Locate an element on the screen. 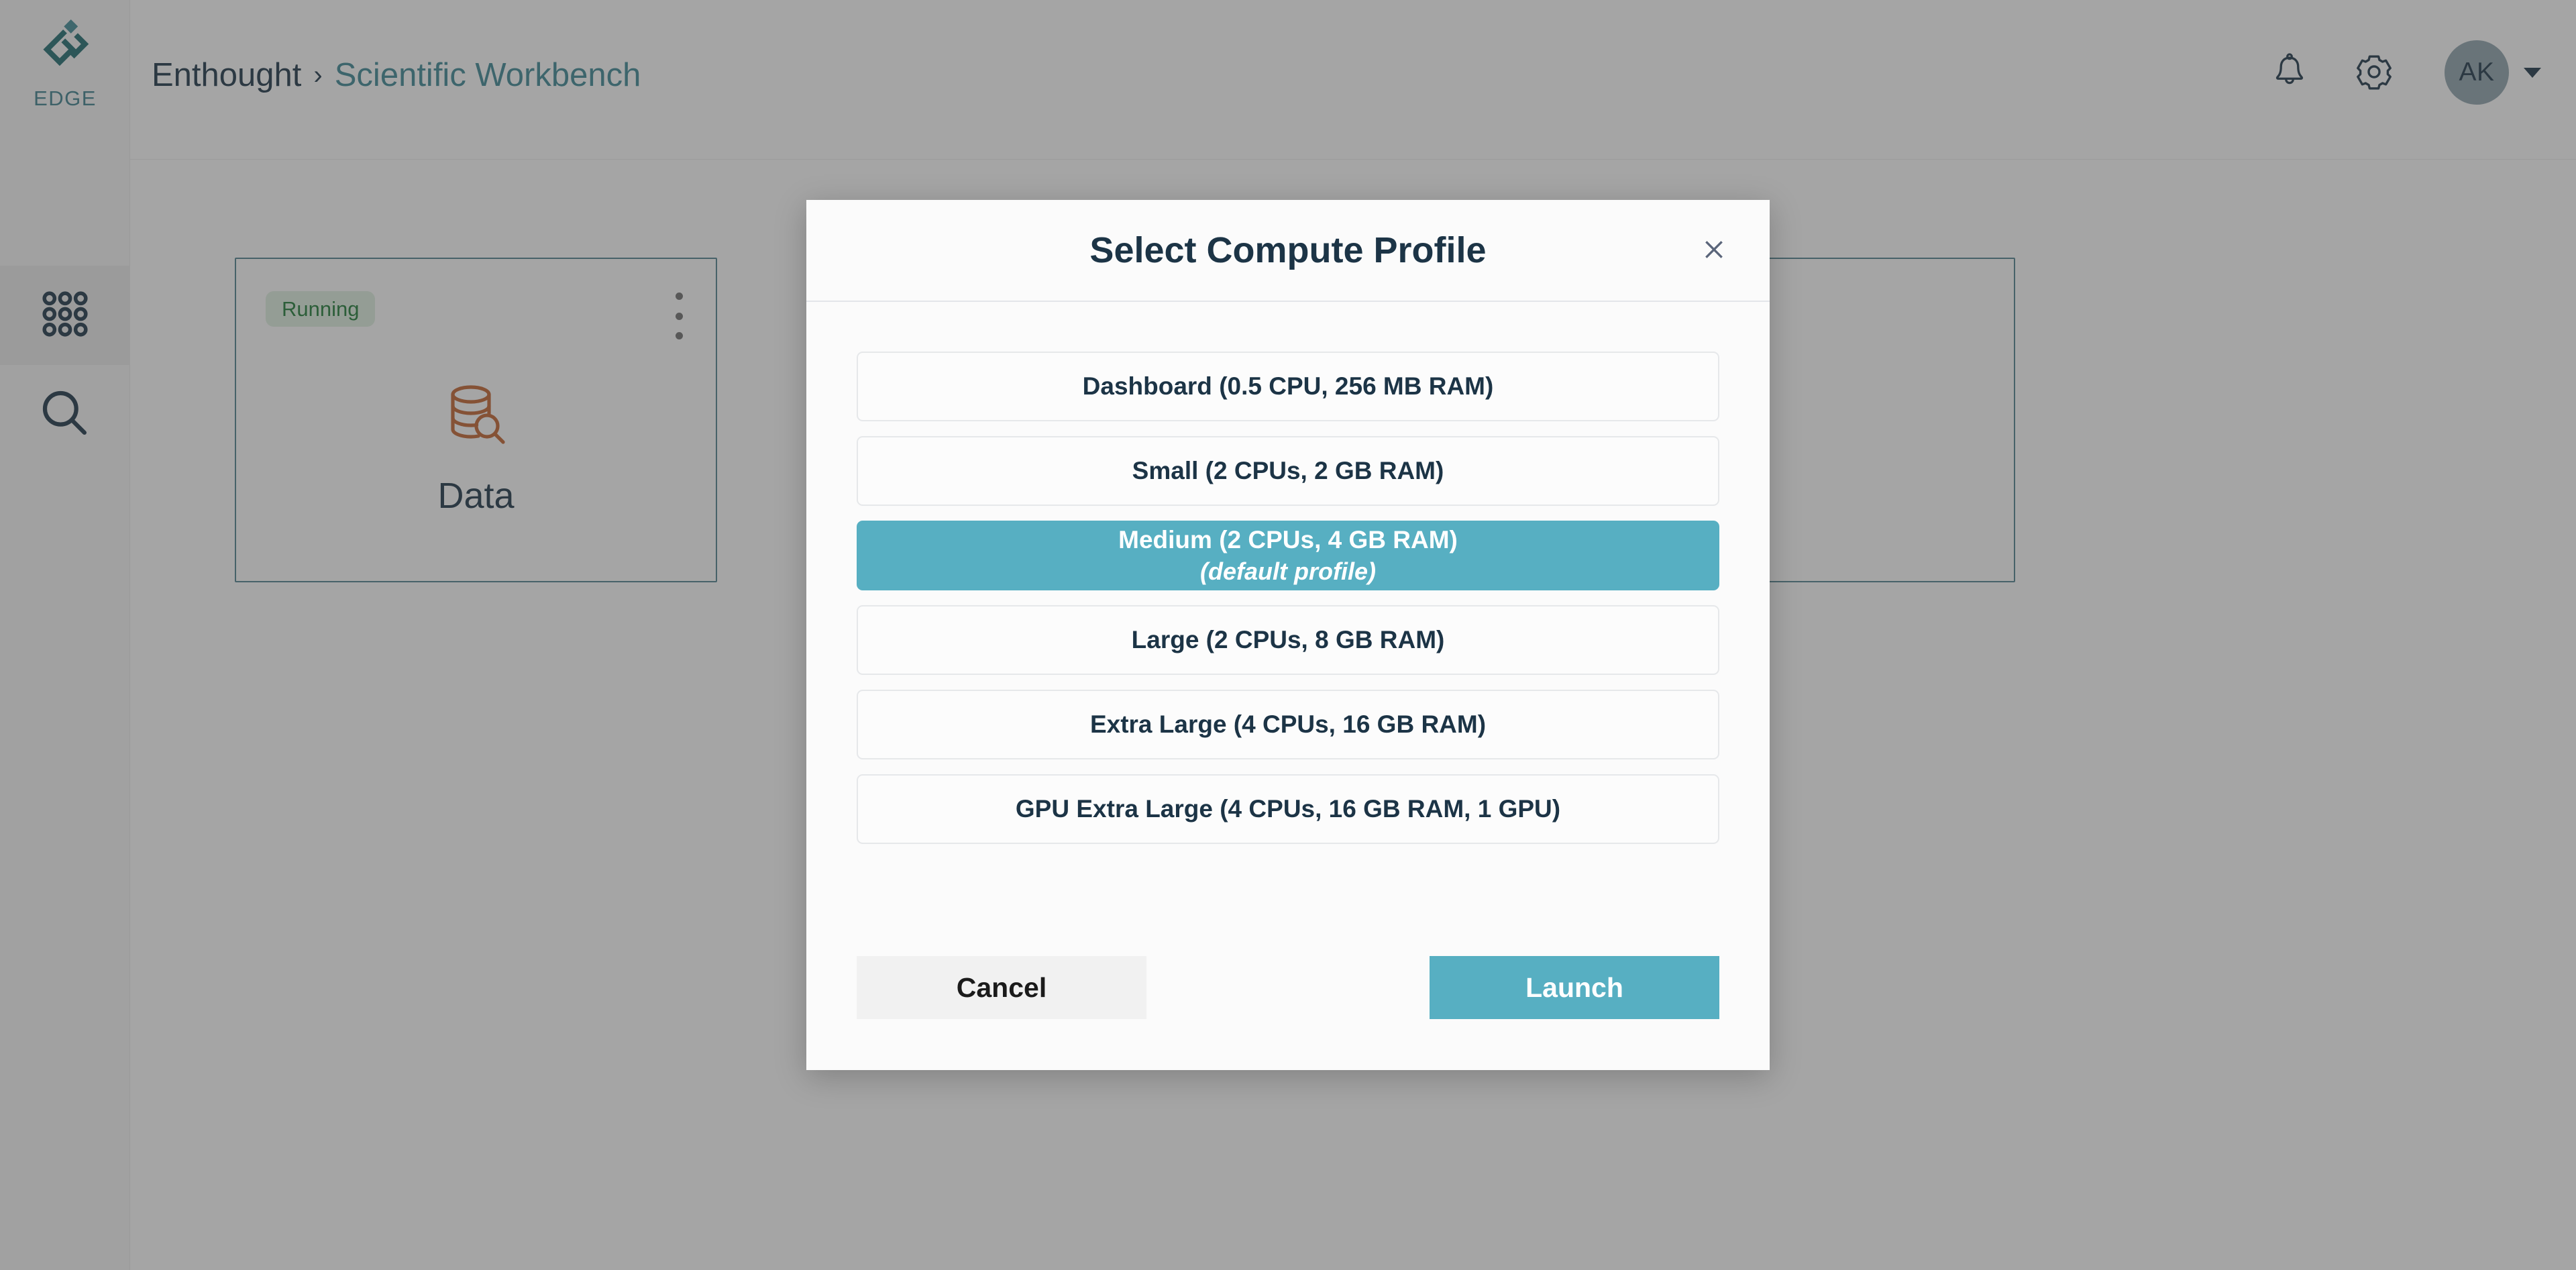 The image size is (2576, 1270). profile-option-small: Small (2 CPUs, 2 GB RAM) is located at coordinates (1288, 471).